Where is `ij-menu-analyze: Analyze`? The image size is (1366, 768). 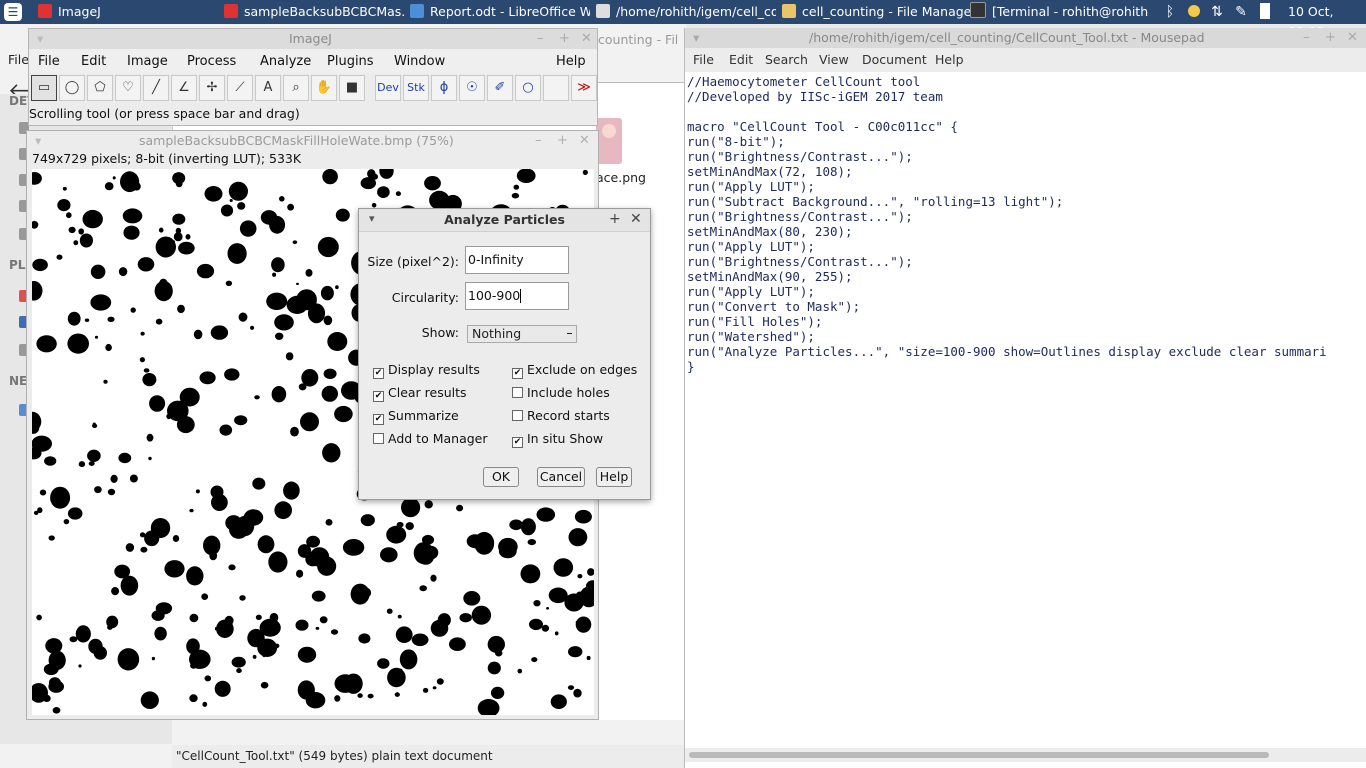 ij-menu-analyze: Analyze is located at coordinates (285, 61).